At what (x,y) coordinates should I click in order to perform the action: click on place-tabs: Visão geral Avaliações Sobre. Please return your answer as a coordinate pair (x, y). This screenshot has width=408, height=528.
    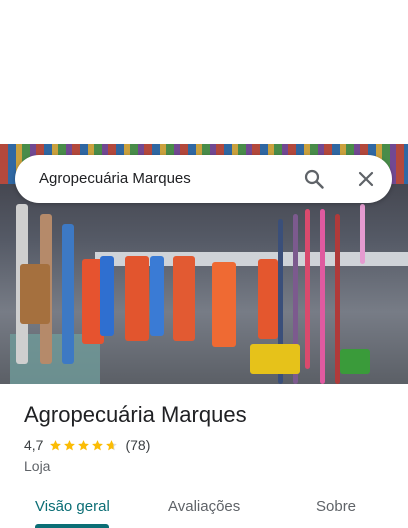
    Looking at the image, I should click on (204, 509).